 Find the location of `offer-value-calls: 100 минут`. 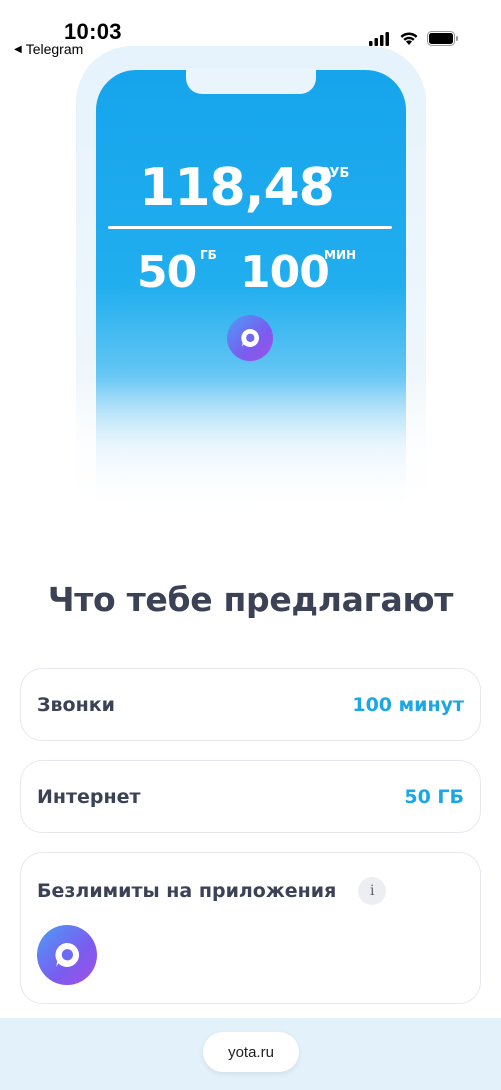

offer-value-calls: 100 минут is located at coordinates (408, 704).